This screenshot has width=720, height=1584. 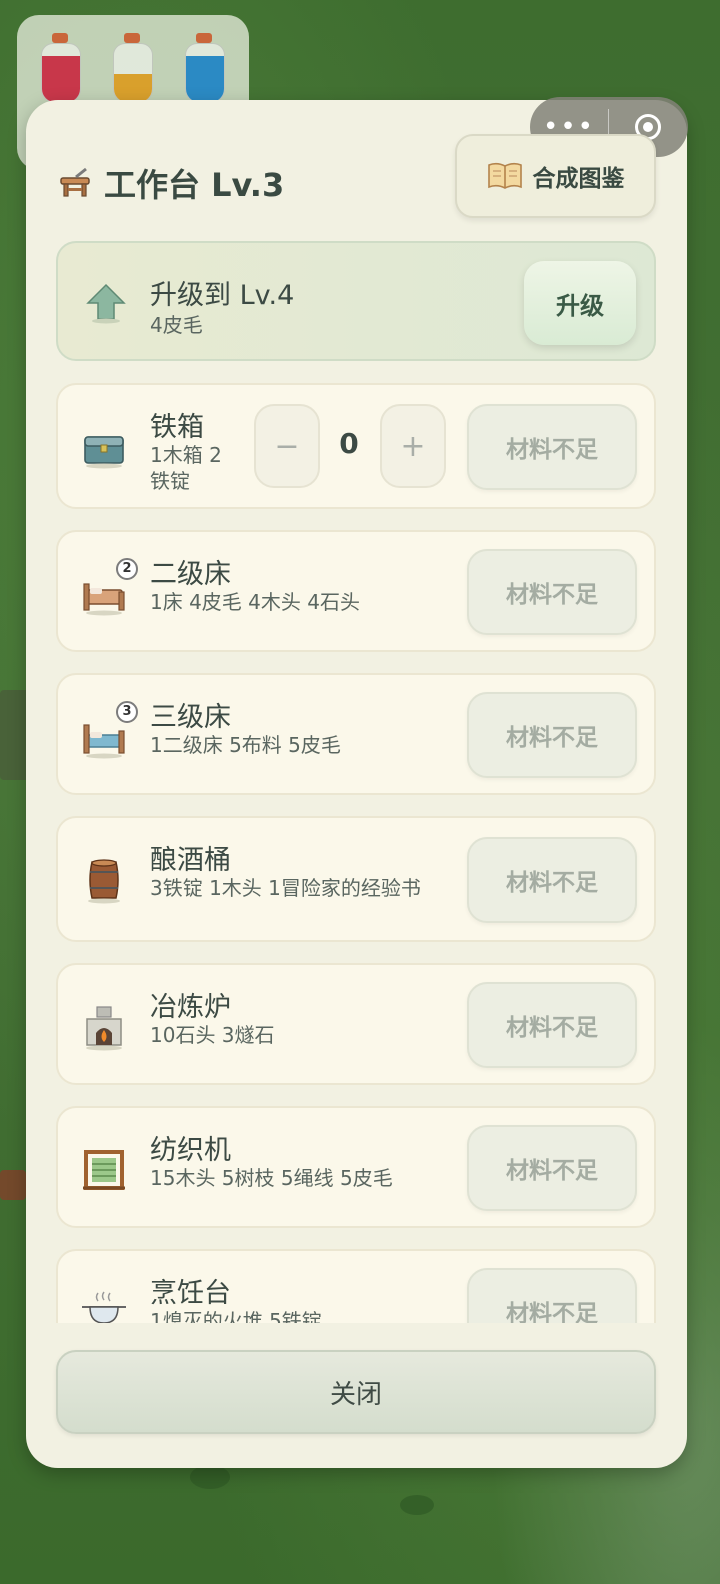 I want to click on recipe-name: 铁箱, so click(x=177, y=427).